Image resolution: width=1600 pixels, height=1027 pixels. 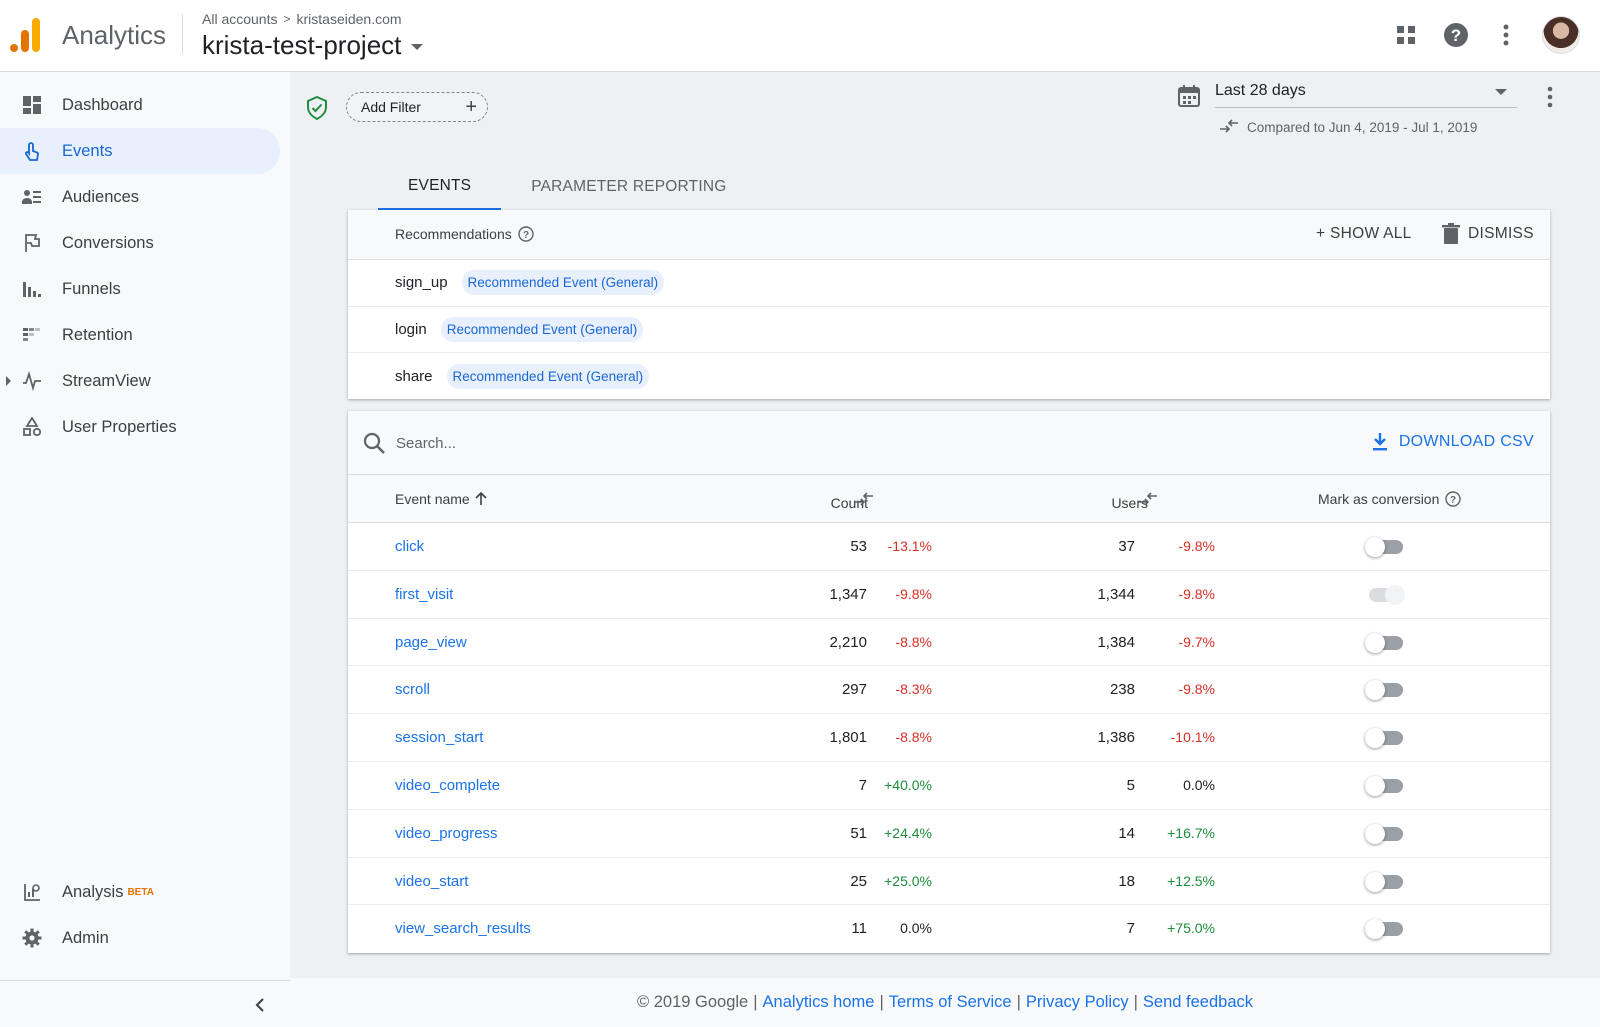 What do you see at coordinates (949, 595) in the screenshot?
I see `table-row: first_visit 1,347 -9.8% 1,344 -9.8%` at bounding box center [949, 595].